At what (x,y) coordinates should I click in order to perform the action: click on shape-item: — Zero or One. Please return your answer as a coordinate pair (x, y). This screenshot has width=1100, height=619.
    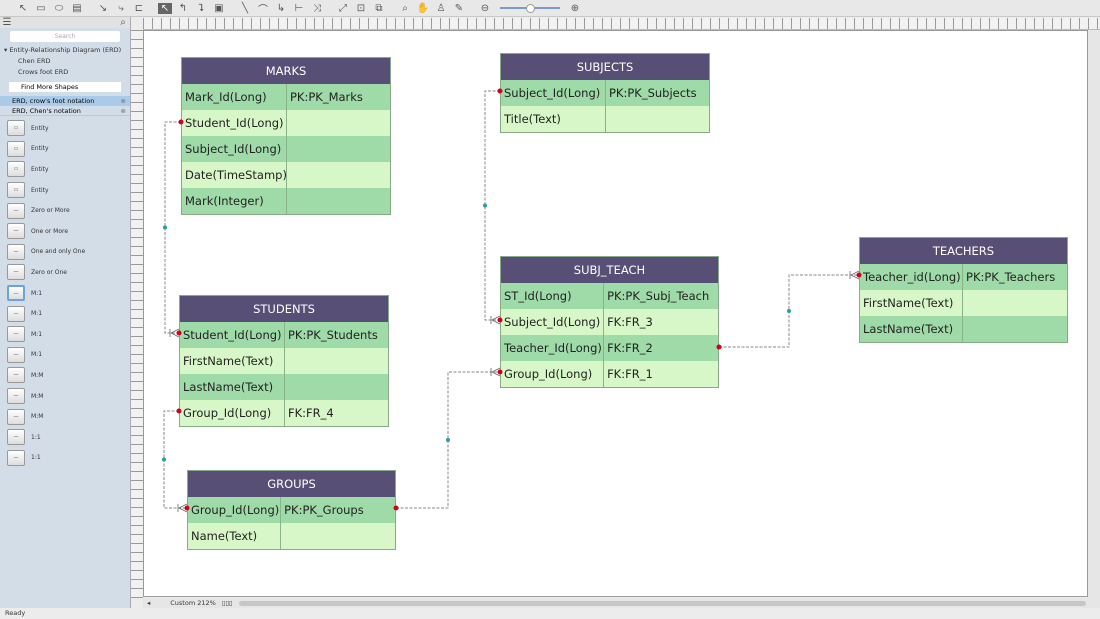
    Looking at the image, I should click on (65, 272).